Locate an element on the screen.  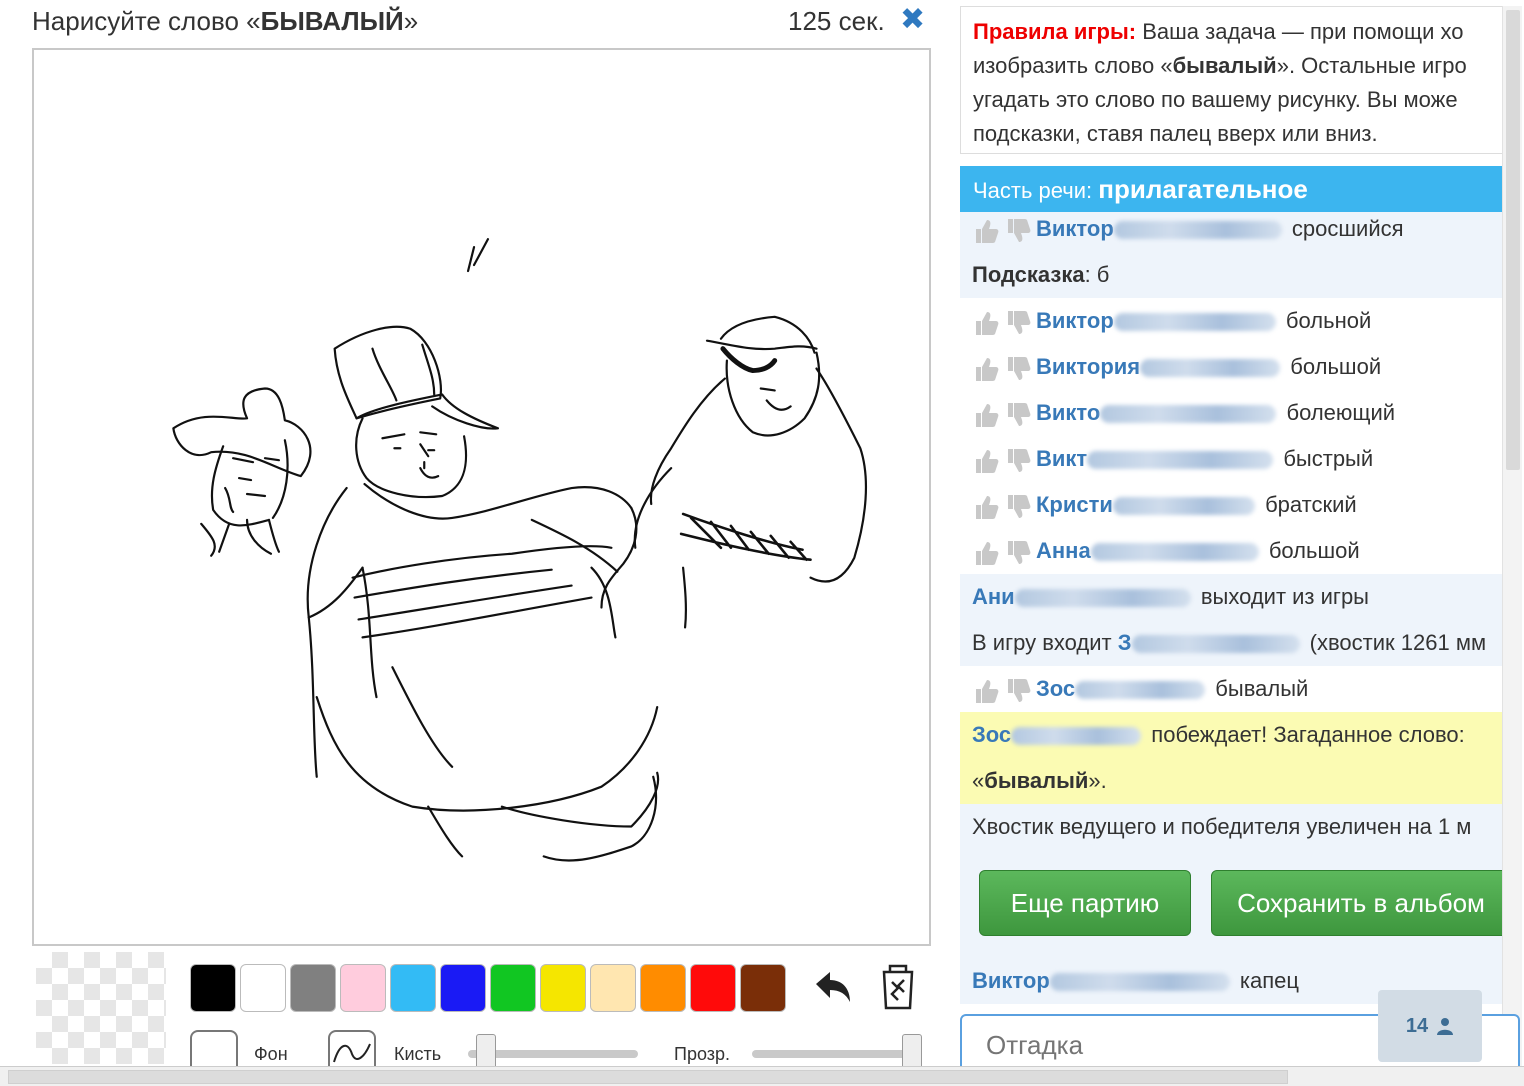
online-count-badge: 14 is located at coordinates (1430, 1026).